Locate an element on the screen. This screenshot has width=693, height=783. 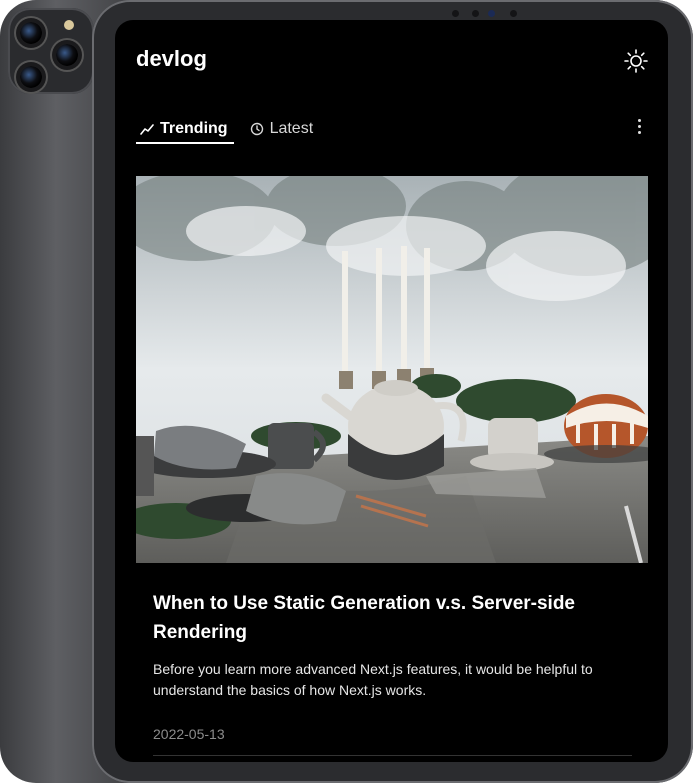
sensor-bar is located at coordinates (487, 13).